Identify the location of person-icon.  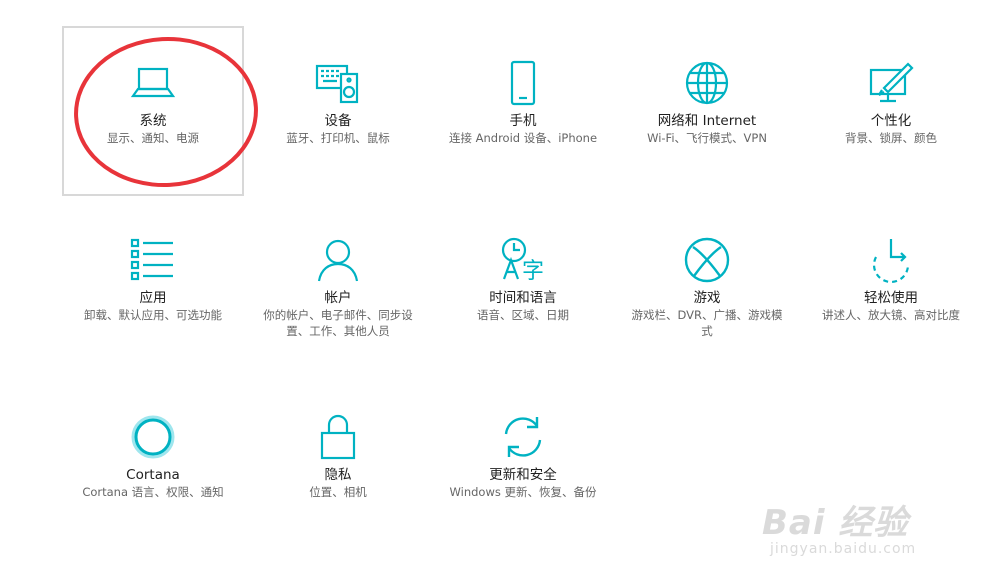
(338, 260).